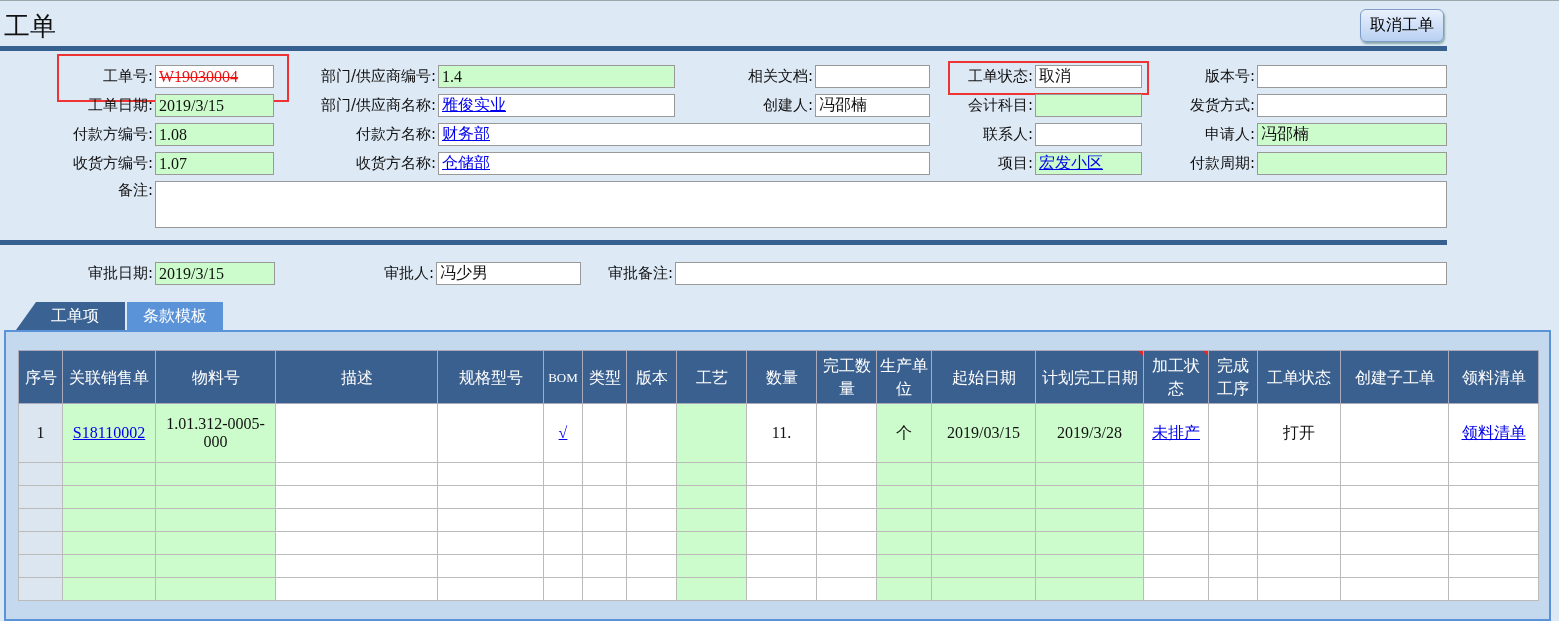 This screenshot has width=1559, height=621. Describe the element at coordinates (684, 163) in the screenshot. I see `input-field: 仓储部` at that location.